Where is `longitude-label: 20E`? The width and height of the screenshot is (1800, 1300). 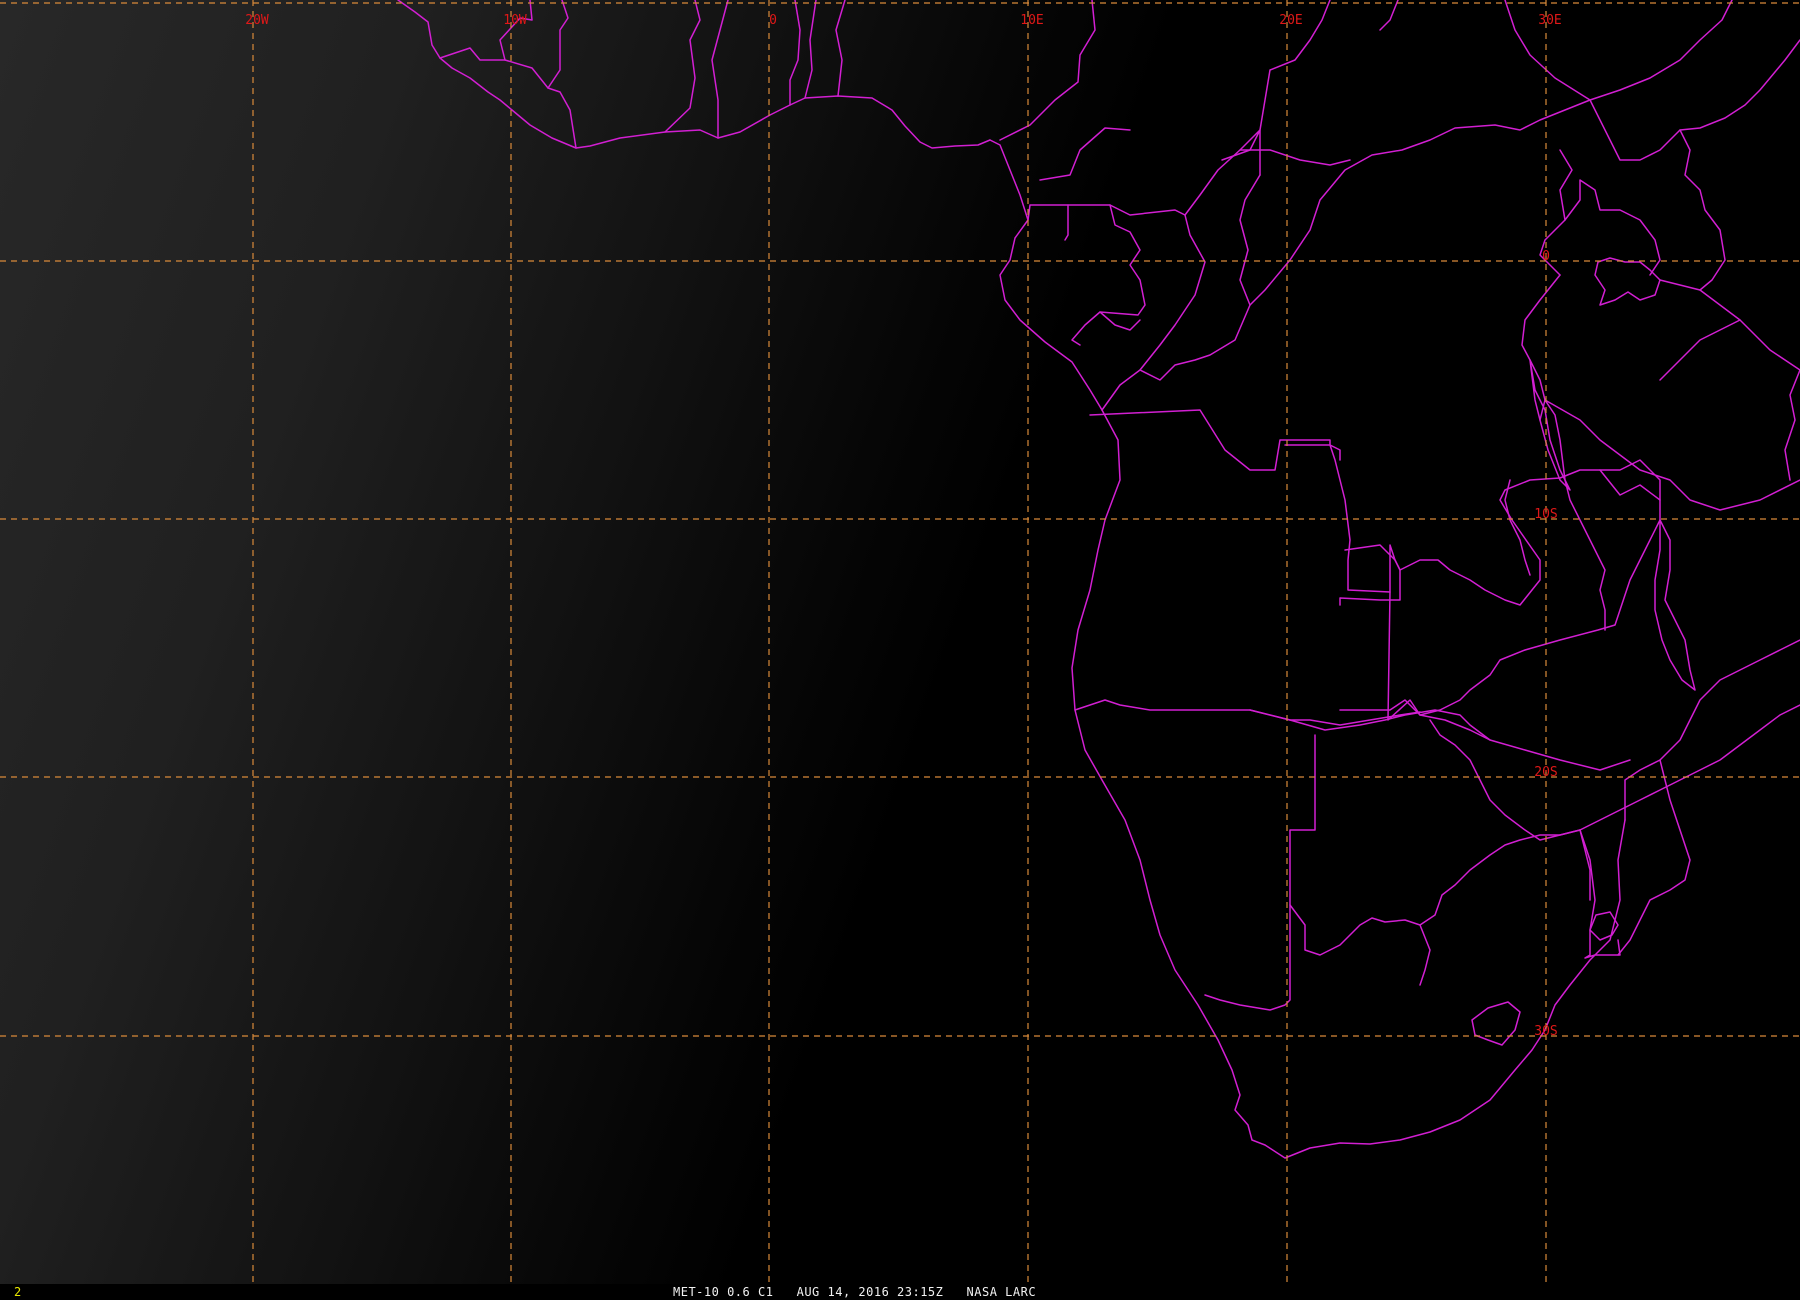
longitude-label: 20E is located at coordinates (1290, 20).